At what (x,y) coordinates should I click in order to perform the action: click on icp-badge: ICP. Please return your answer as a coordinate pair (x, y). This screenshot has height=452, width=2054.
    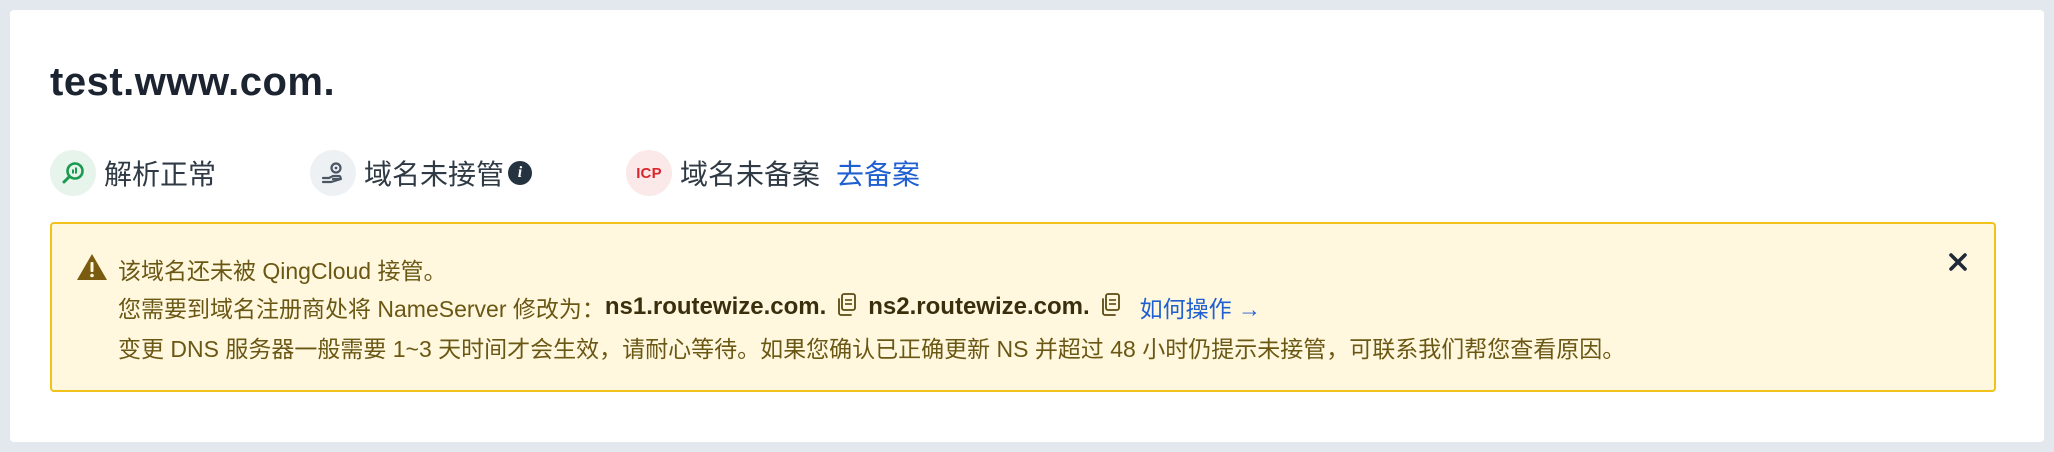
    Looking at the image, I should click on (649, 173).